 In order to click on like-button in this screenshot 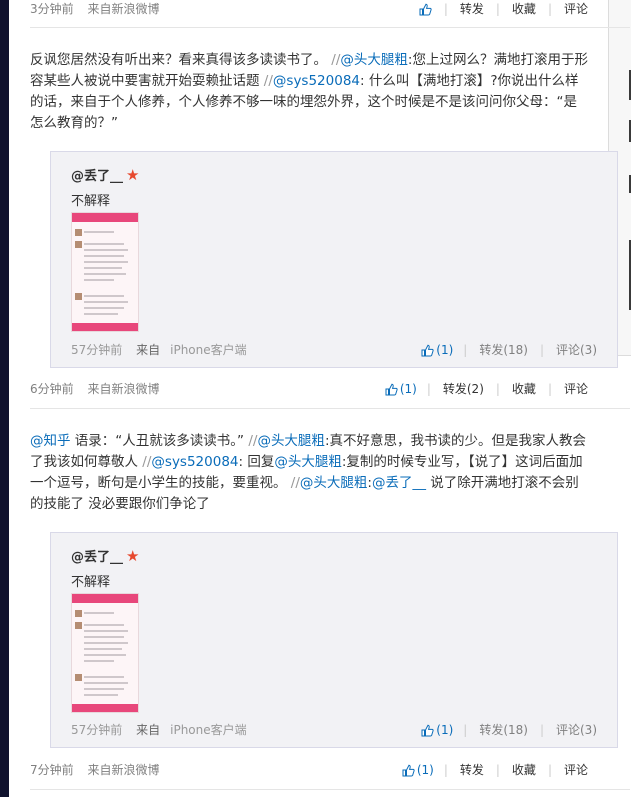, I will do `click(426, 9)`.